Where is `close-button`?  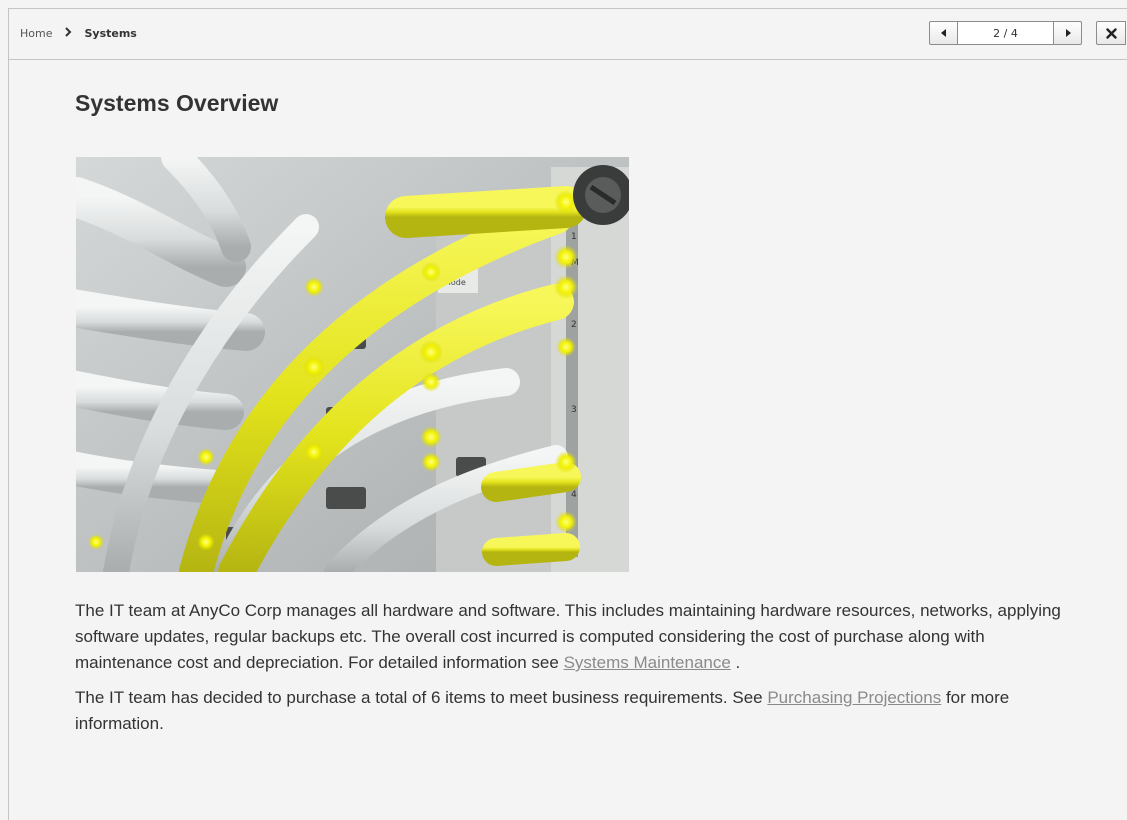 close-button is located at coordinates (1111, 33).